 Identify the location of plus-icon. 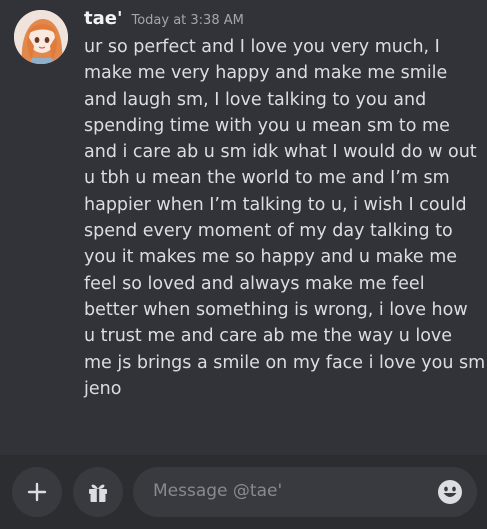
(37, 492).